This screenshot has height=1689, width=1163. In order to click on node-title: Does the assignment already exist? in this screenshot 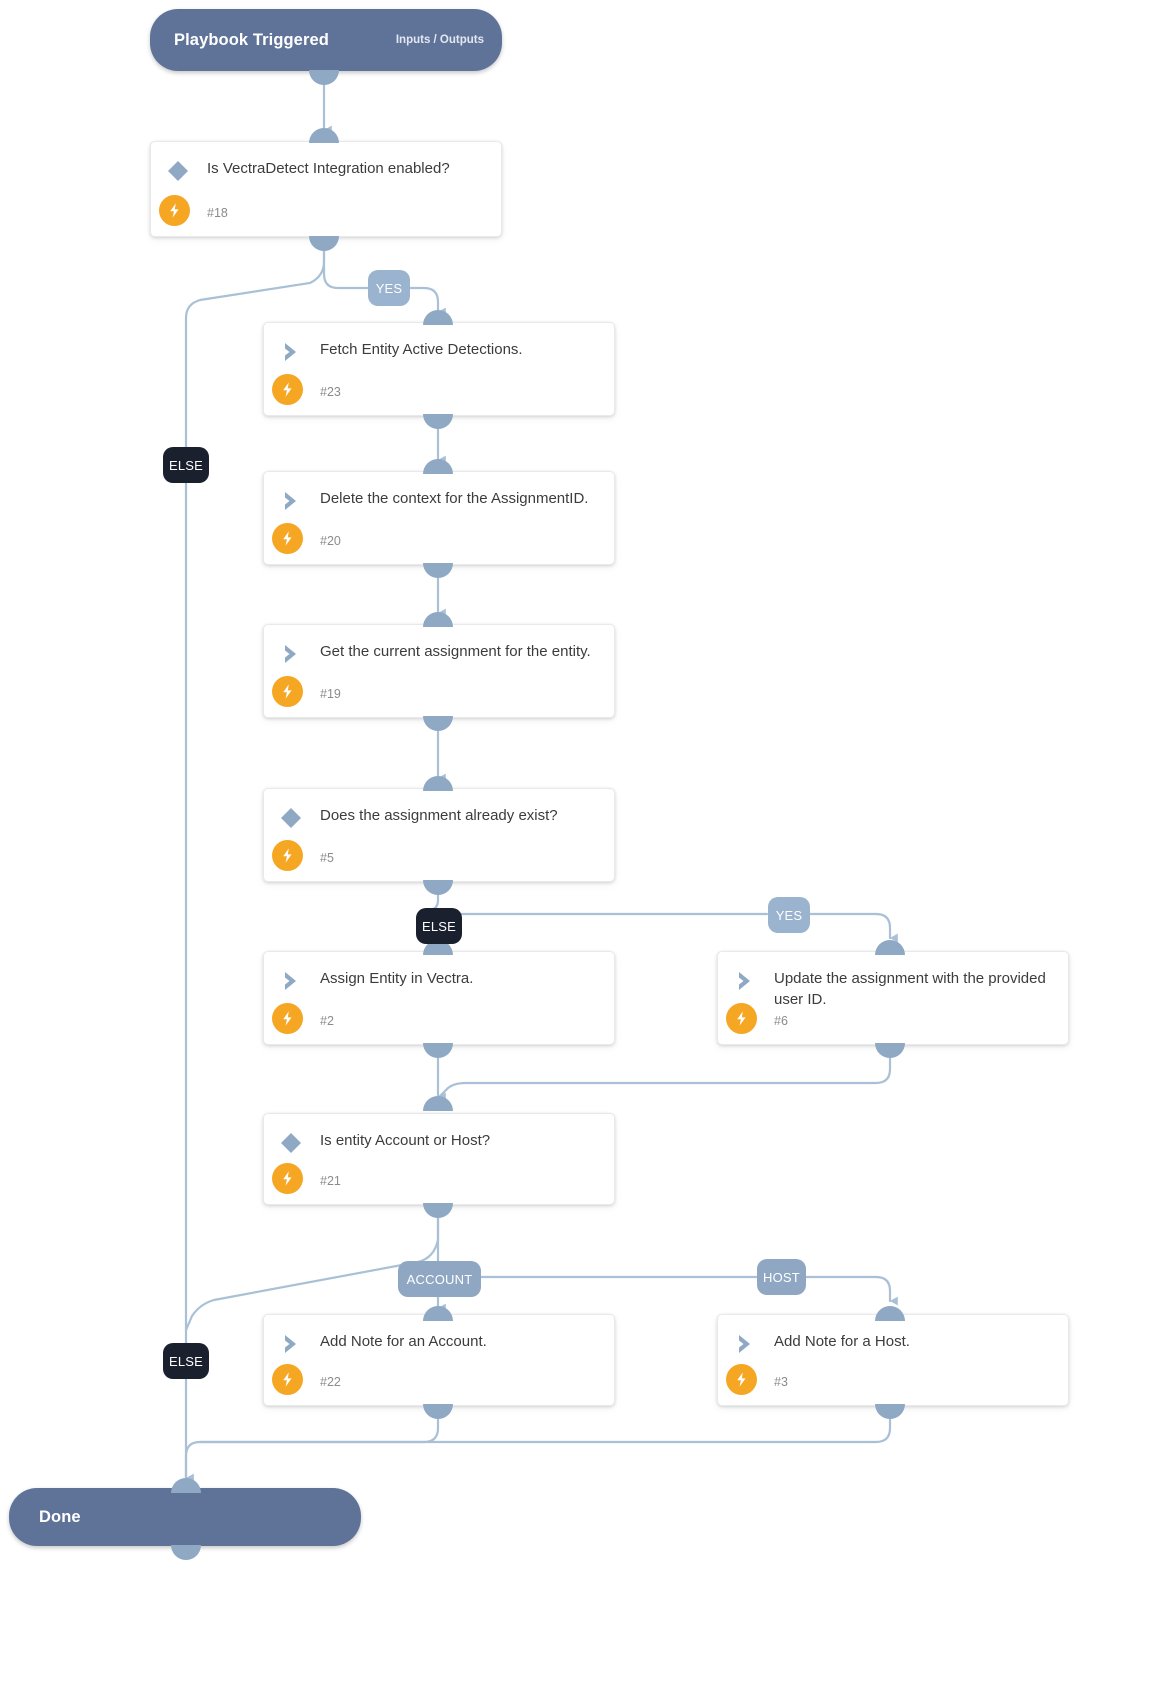, I will do `click(439, 815)`.